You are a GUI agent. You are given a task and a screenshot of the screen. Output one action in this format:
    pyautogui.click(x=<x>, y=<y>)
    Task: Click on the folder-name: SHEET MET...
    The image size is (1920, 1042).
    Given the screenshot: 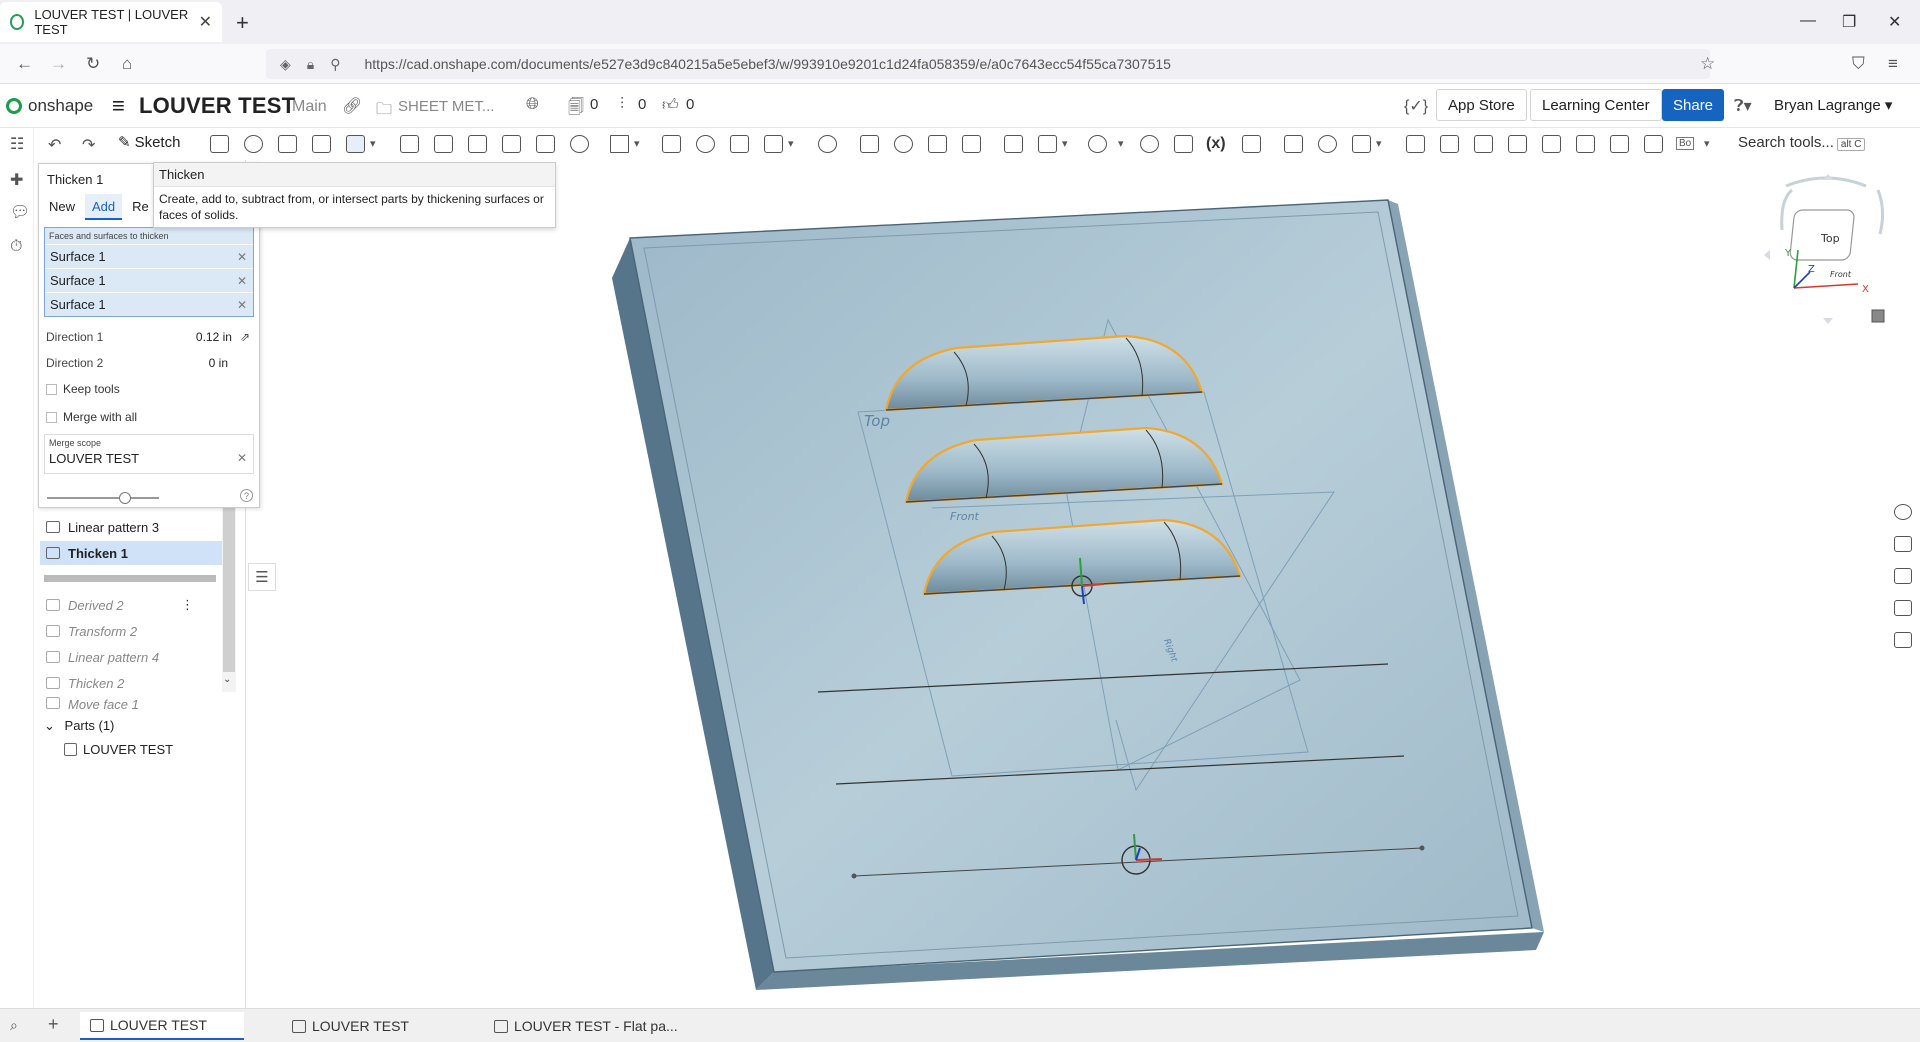 What is the action you would take?
    pyautogui.click(x=446, y=106)
    